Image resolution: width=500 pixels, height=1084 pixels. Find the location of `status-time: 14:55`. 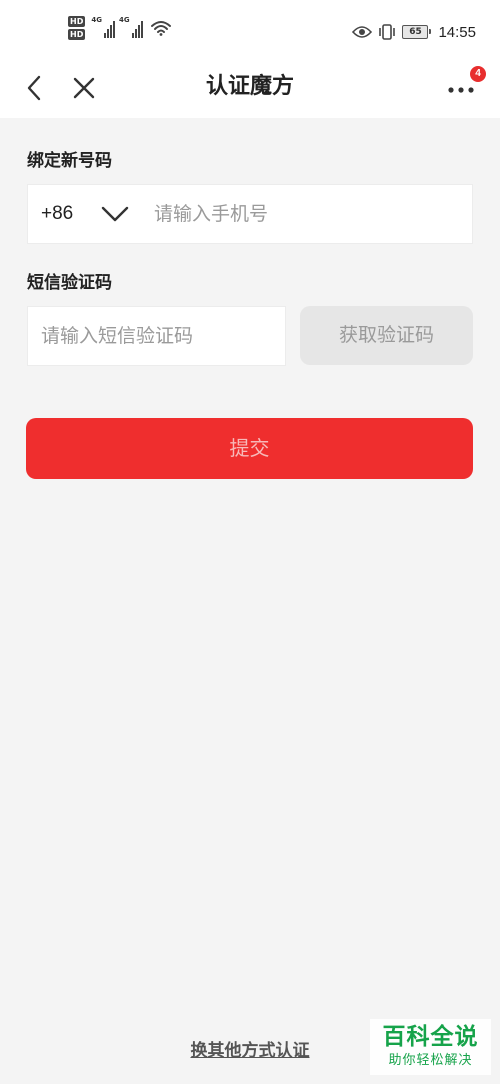

status-time: 14:55 is located at coordinates (457, 32).